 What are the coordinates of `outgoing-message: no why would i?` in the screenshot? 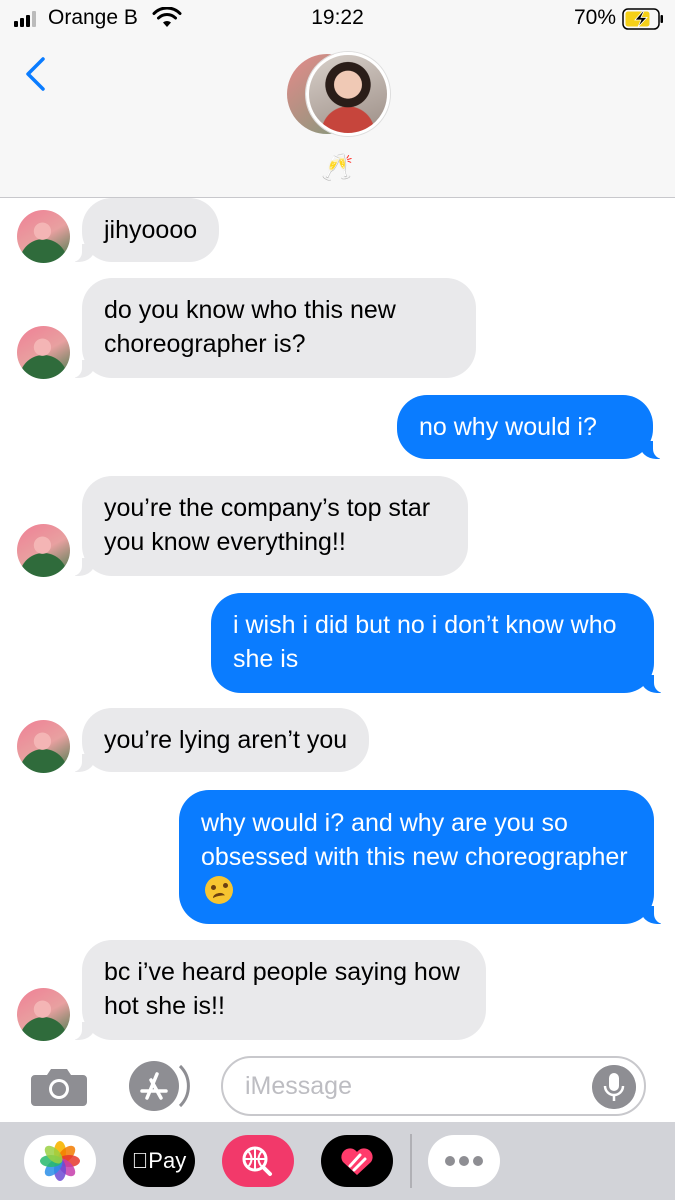 It's located at (530, 427).